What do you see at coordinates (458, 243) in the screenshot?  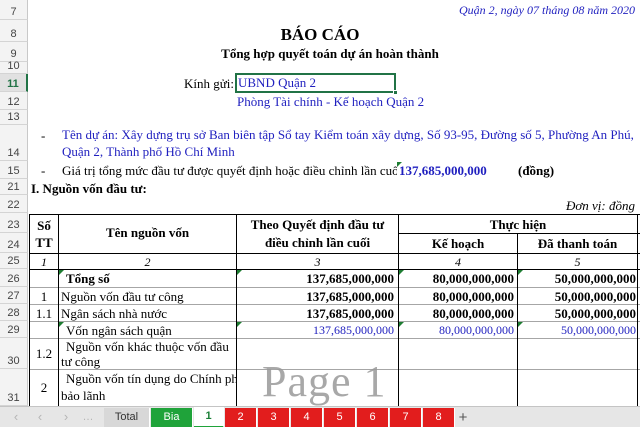 I see `col-header-ke-hoach: Kế hoạch` at bounding box center [458, 243].